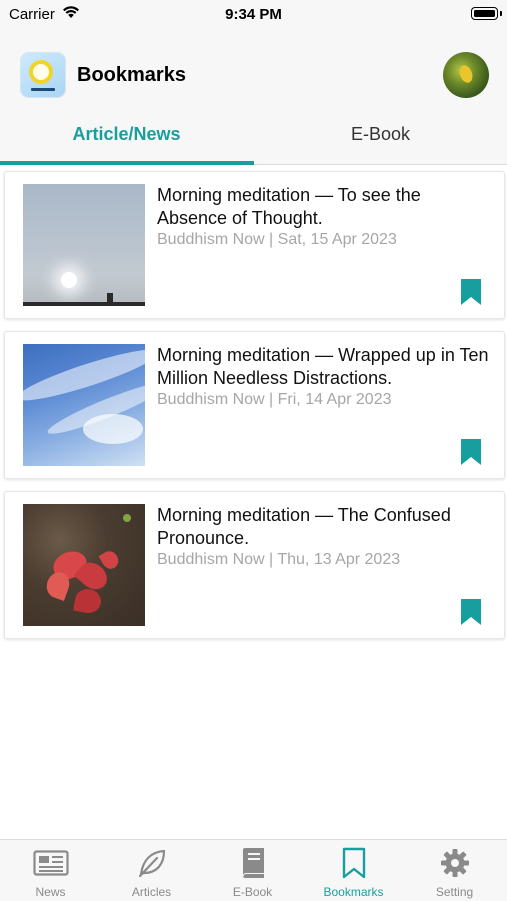 The height and width of the screenshot is (901, 507). I want to click on bottom-tab-bar: News Articles E-Book Bookmarks Setting, so click(253, 870).